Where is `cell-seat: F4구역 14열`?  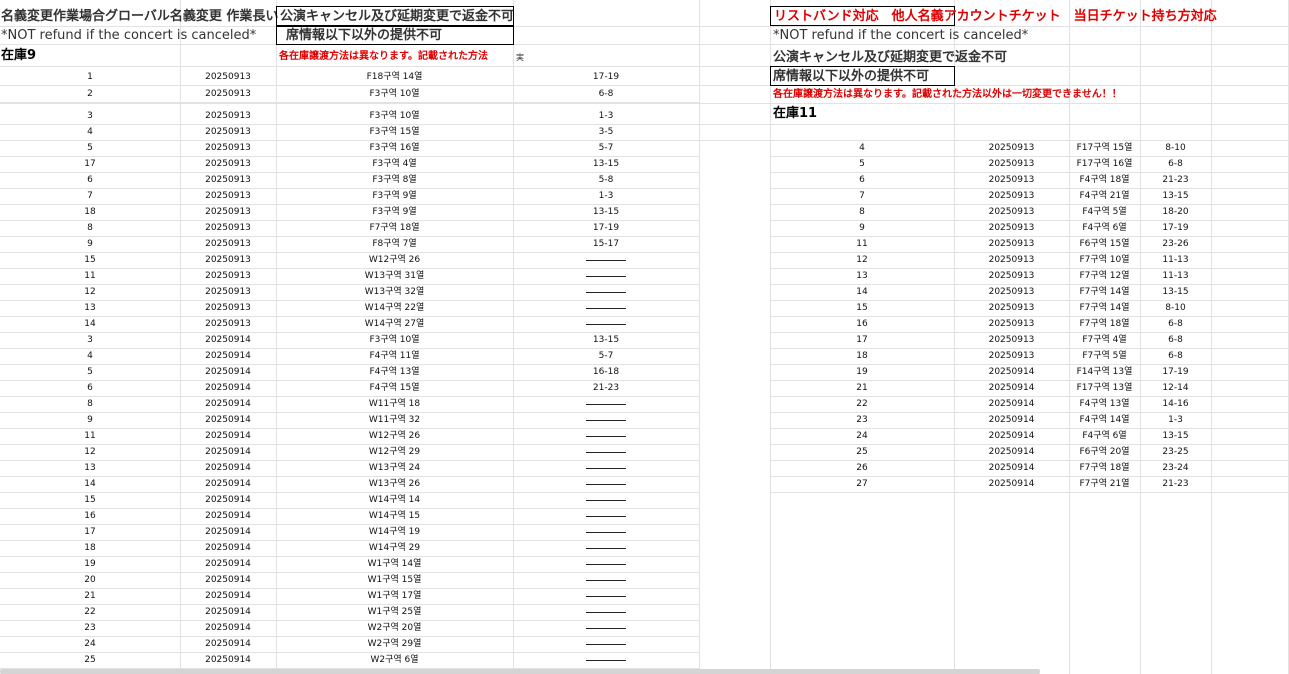 cell-seat: F4구역 14열 is located at coordinates (1104, 420).